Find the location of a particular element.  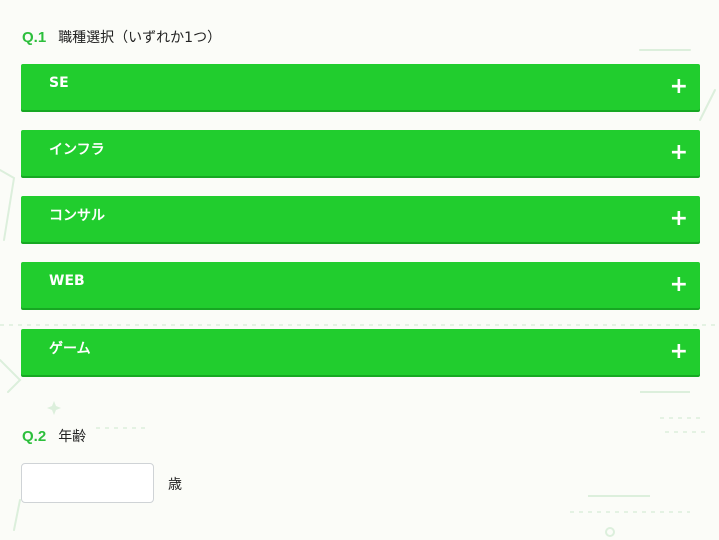

accordion-label: WEB is located at coordinates (67, 281).